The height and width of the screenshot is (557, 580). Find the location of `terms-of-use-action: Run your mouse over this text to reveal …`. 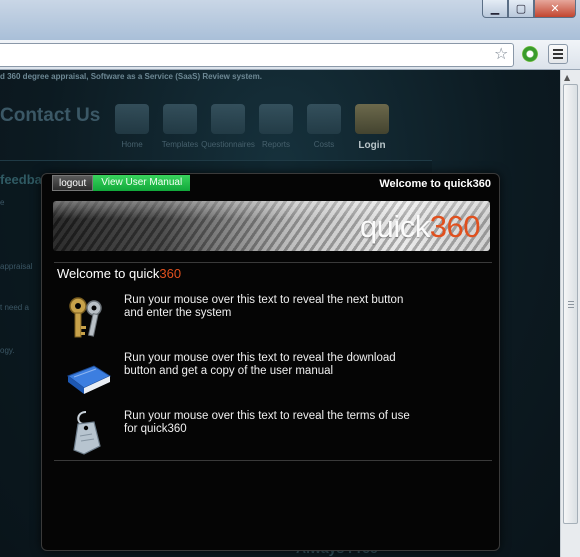

terms-of-use-action: Run your mouse over this text to reveal … is located at coordinates (274, 435).